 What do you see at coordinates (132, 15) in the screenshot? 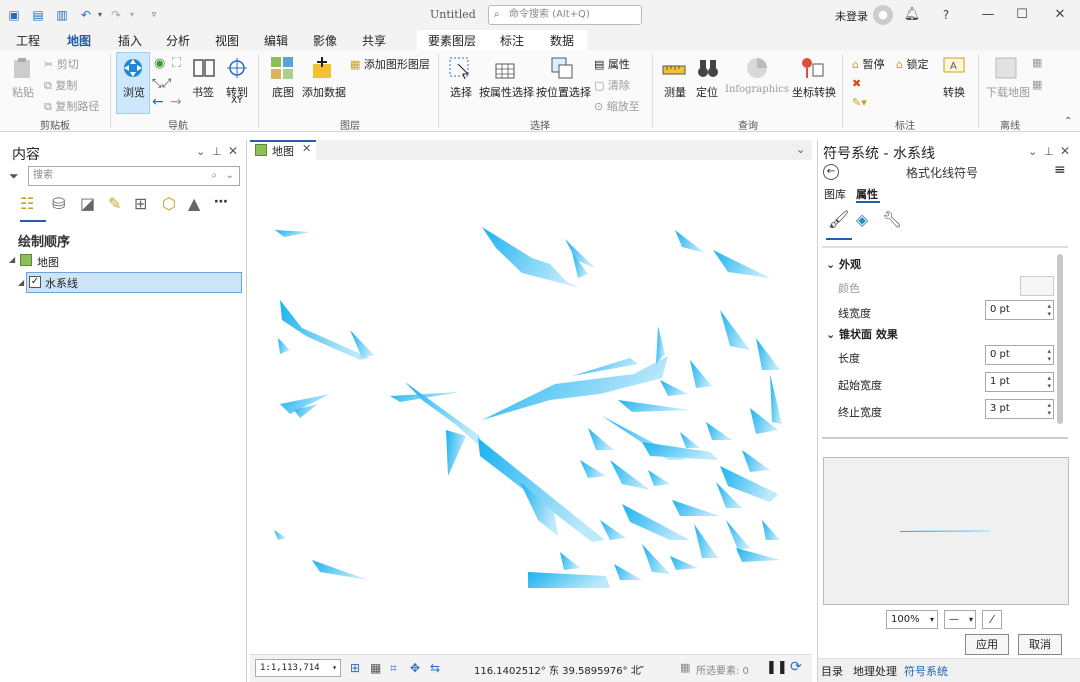
I see `redo-dropdown-icon: ▾` at bounding box center [132, 15].